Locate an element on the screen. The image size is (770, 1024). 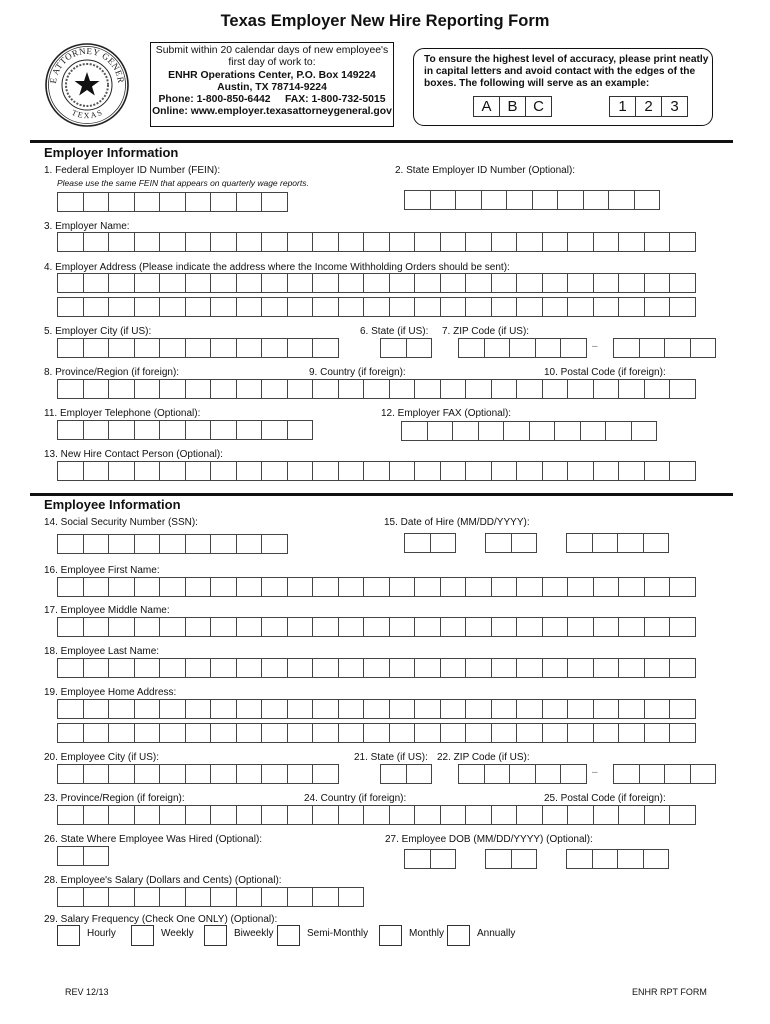
first-name-input is located at coordinates (376, 587).